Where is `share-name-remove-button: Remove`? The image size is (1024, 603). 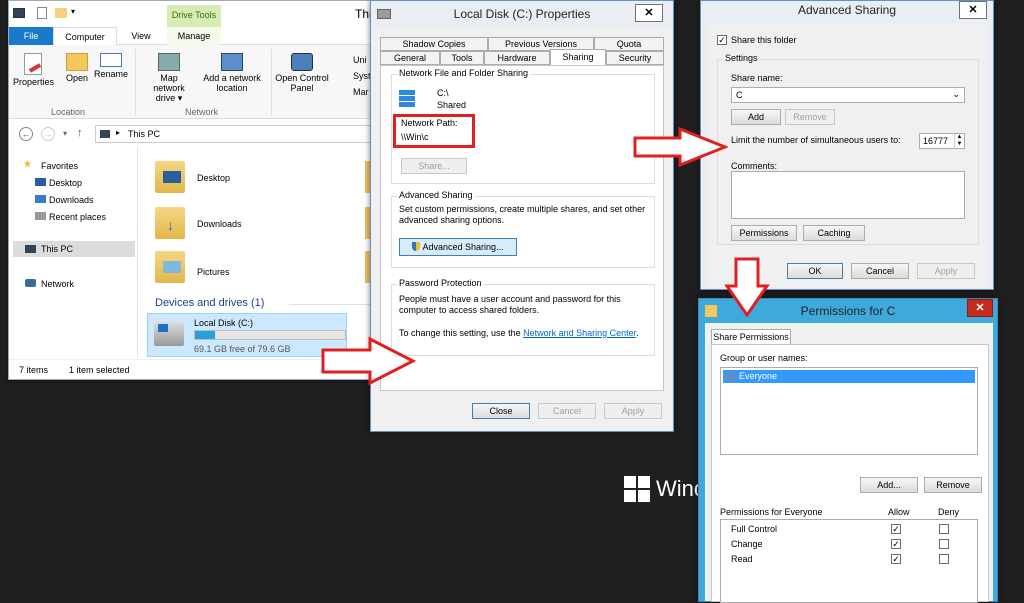 share-name-remove-button: Remove is located at coordinates (810, 117).